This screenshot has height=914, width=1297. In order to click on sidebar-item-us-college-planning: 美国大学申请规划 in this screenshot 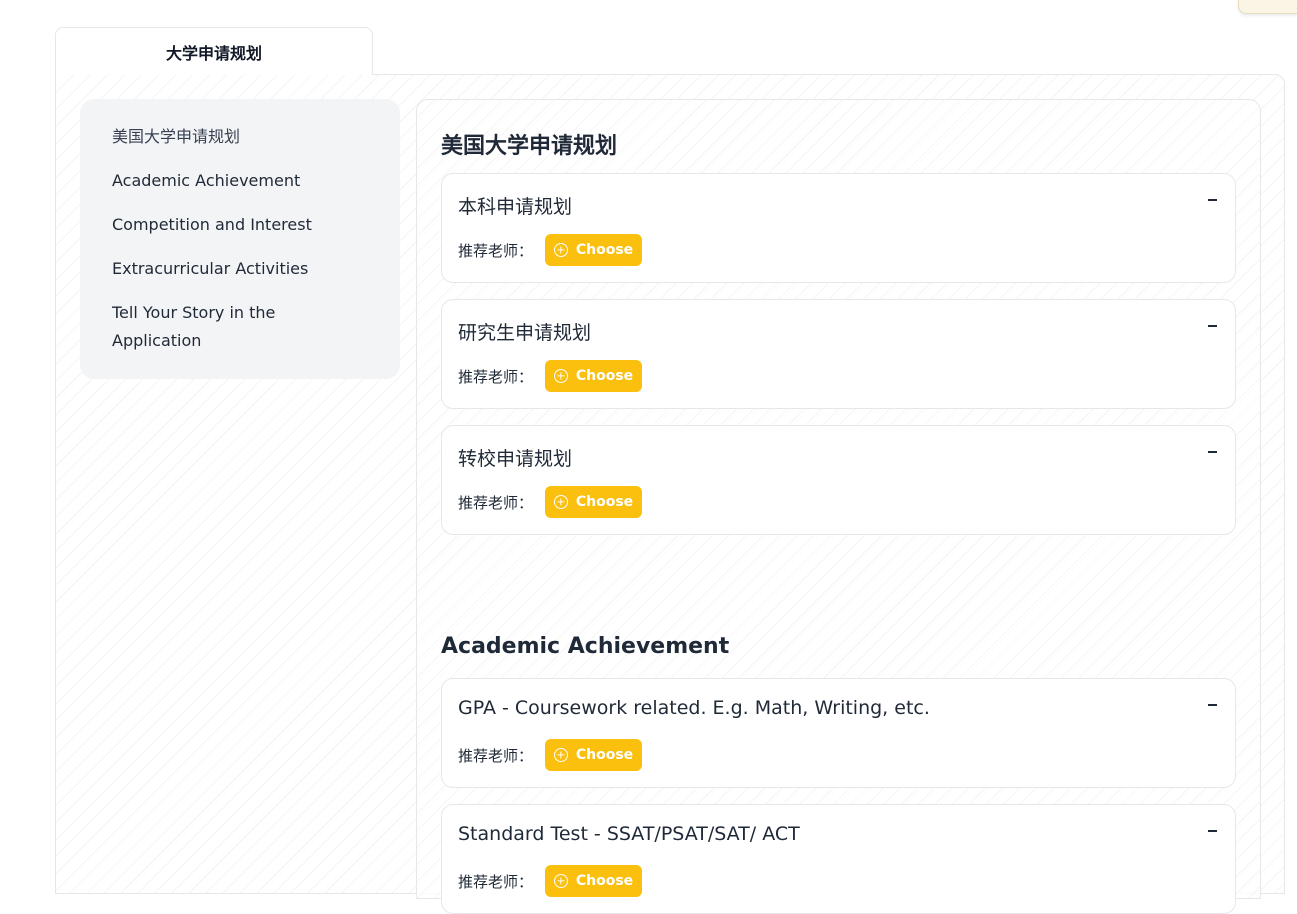, I will do `click(246, 137)`.